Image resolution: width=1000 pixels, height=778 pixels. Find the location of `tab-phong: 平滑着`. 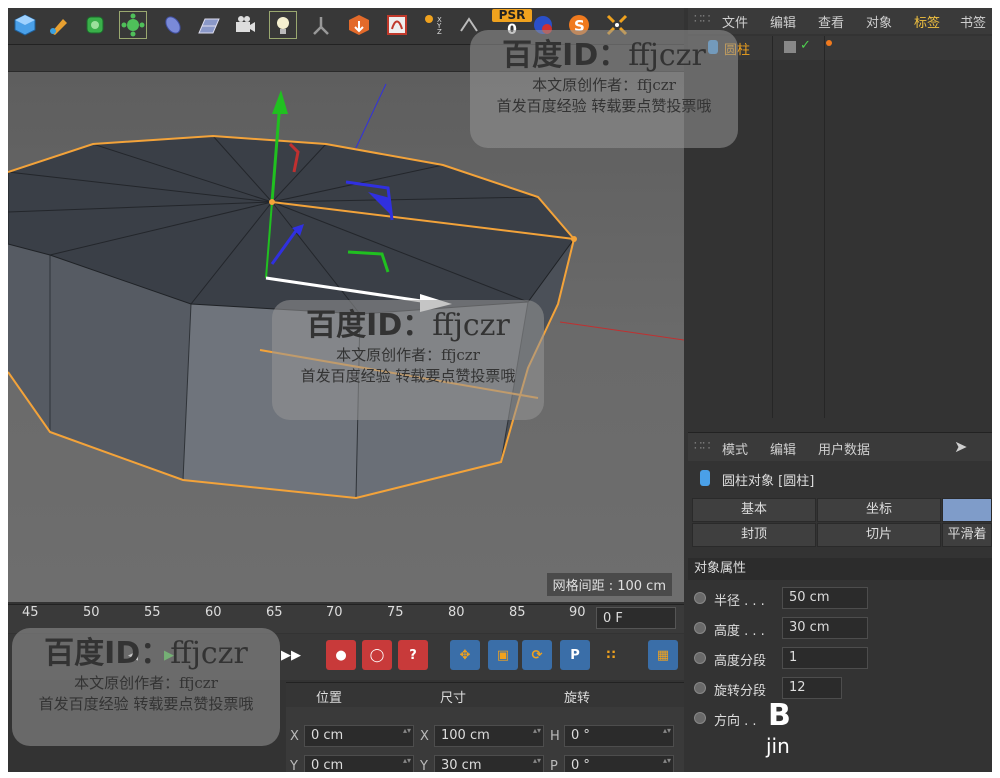

tab-phong: 平滑着 is located at coordinates (967, 535).